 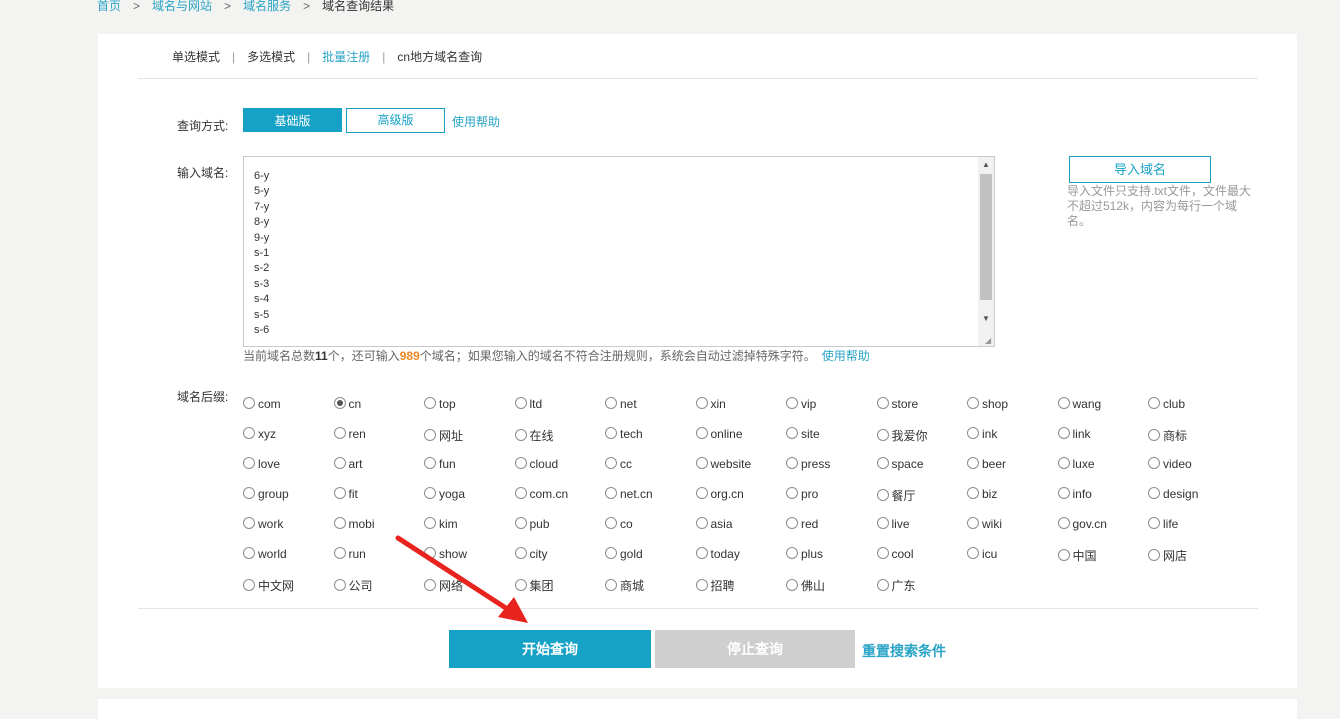 I want to click on suffix-option: run, so click(x=349, y=556).